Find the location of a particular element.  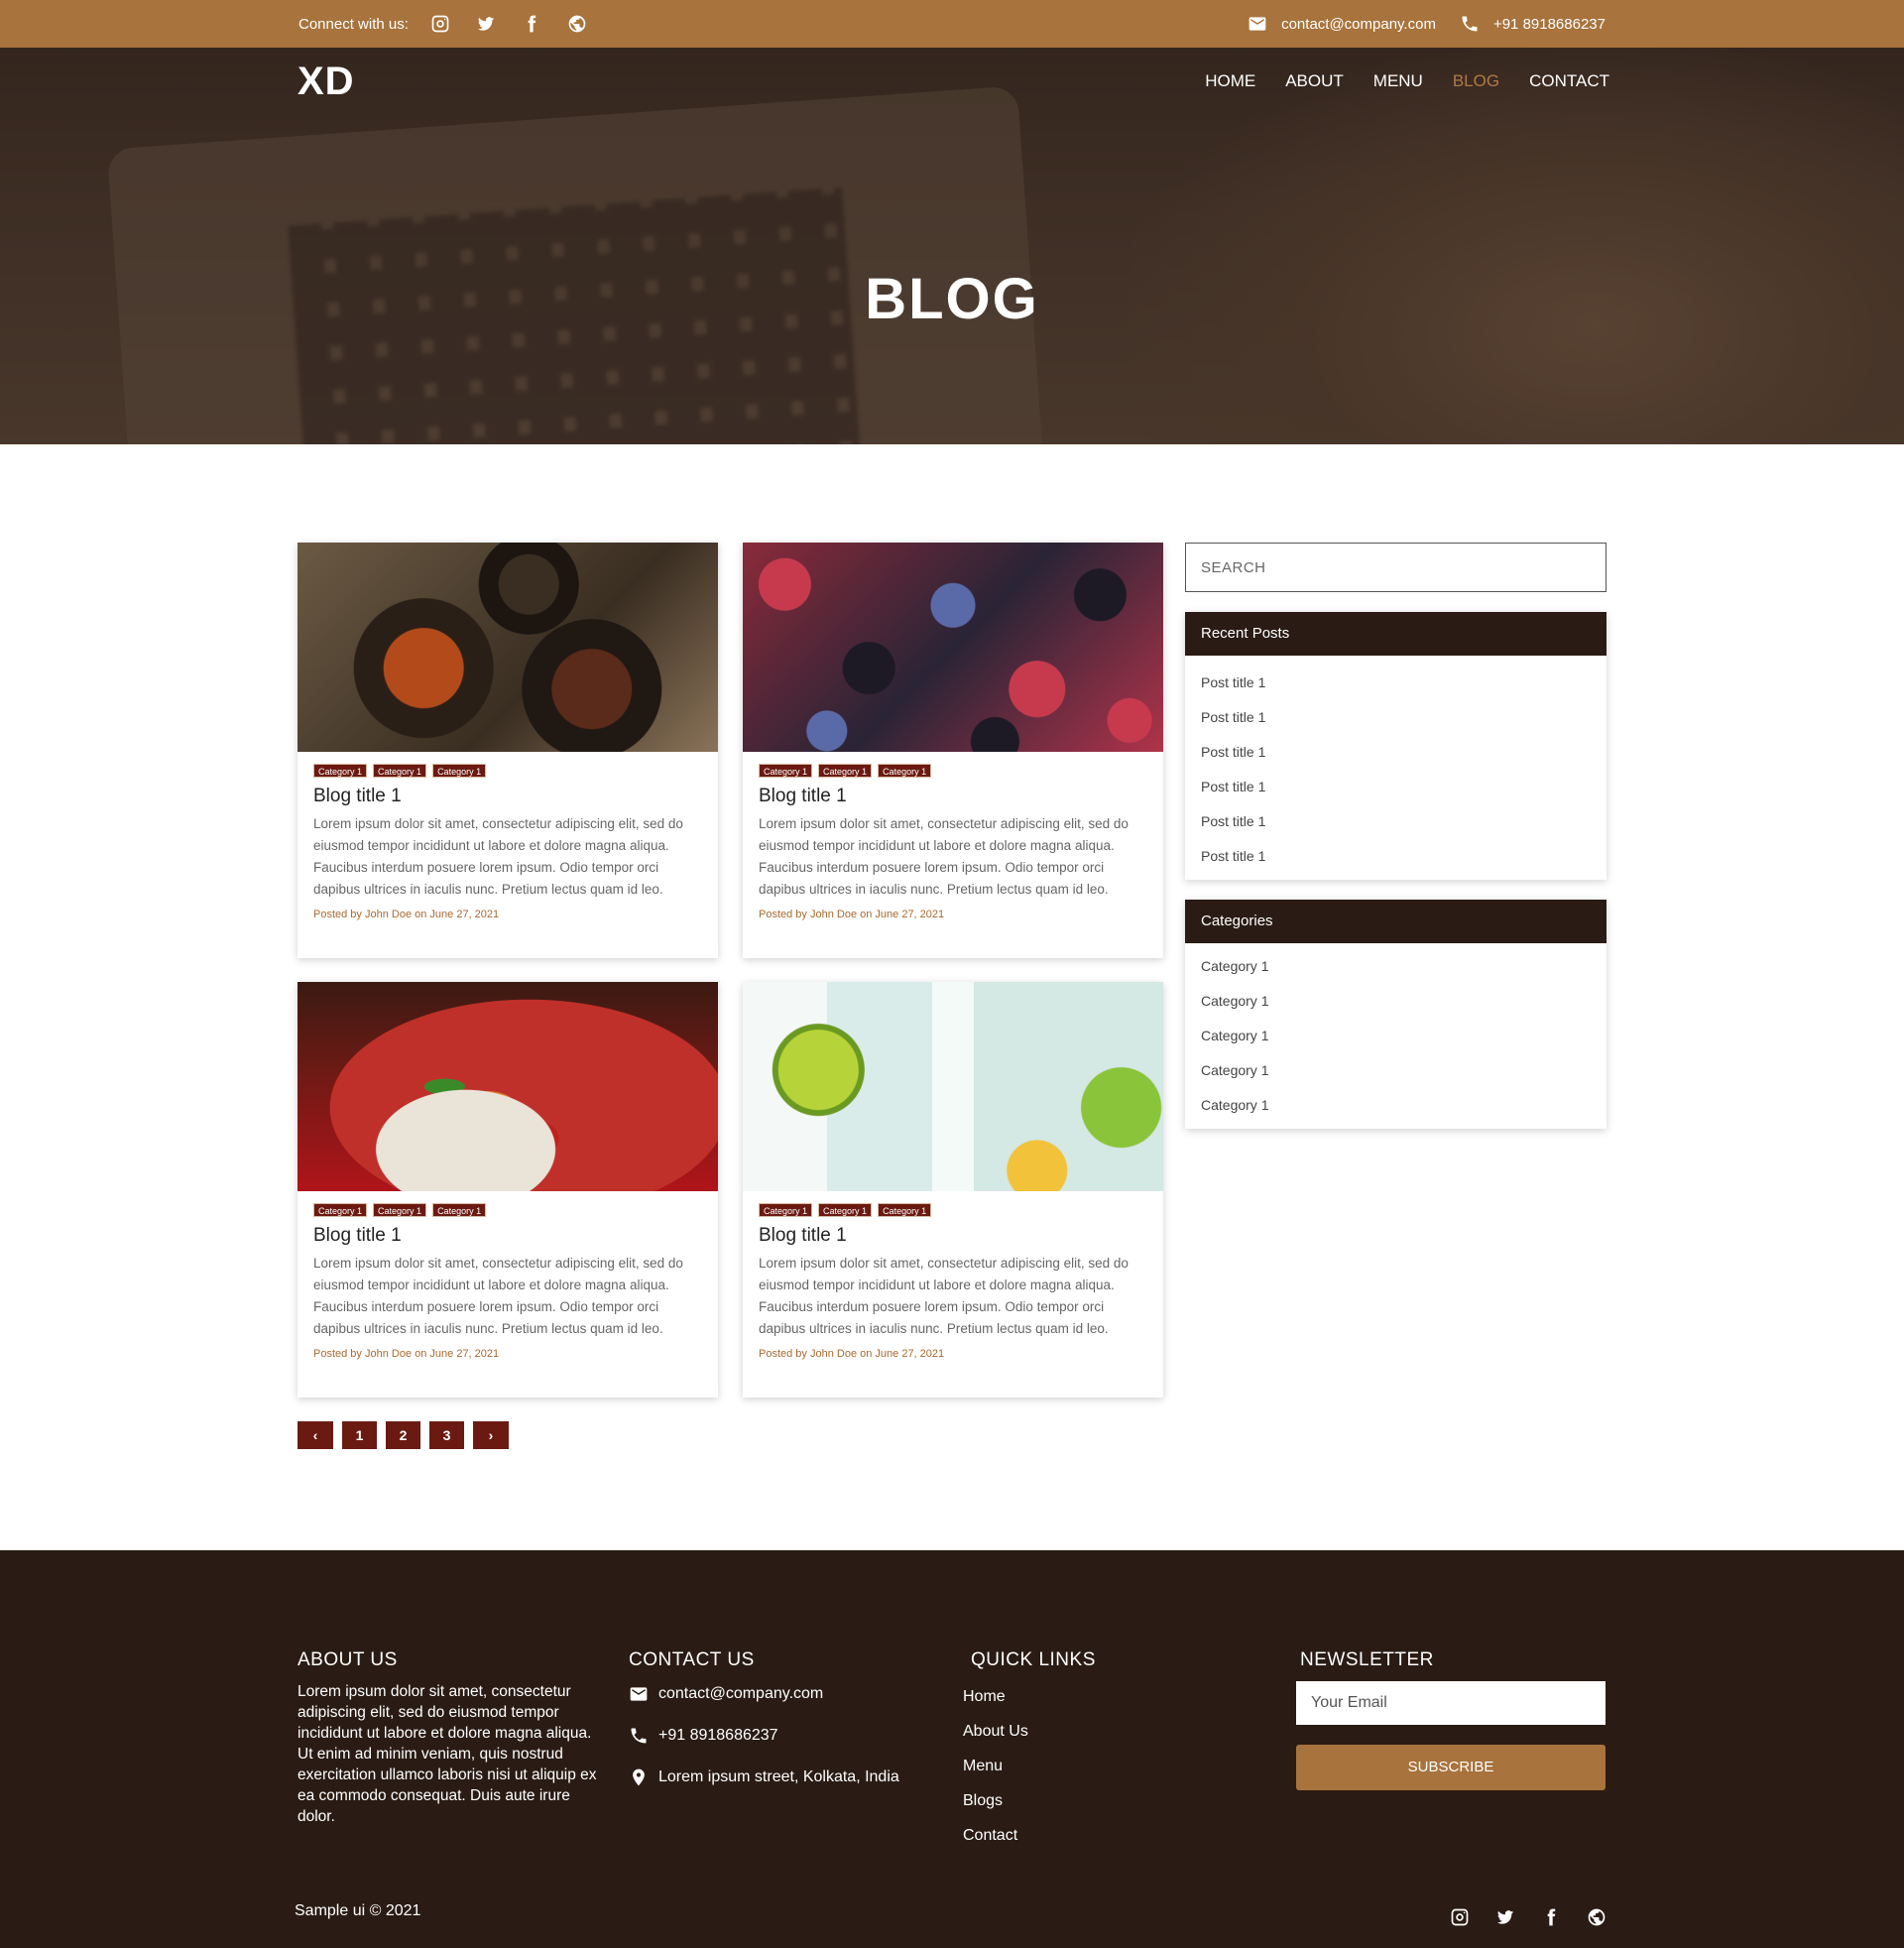

footer-email: contact@company.com is located at coordinates (764, 1694).